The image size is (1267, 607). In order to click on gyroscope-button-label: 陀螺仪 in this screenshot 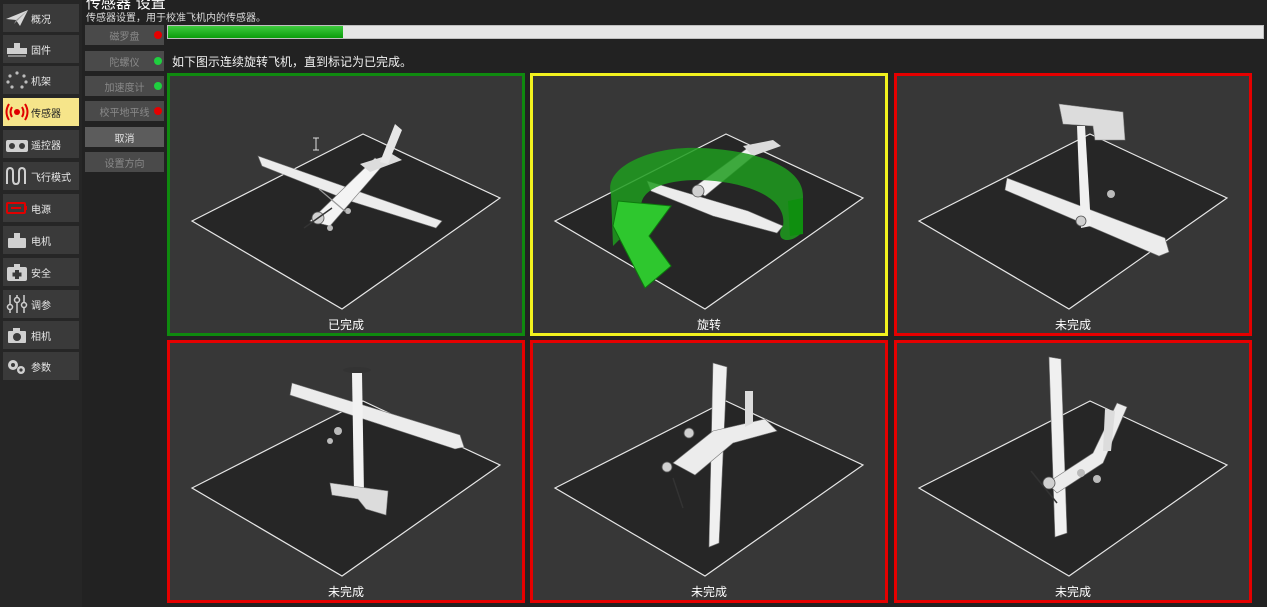, I will do `click(124, 63)`.